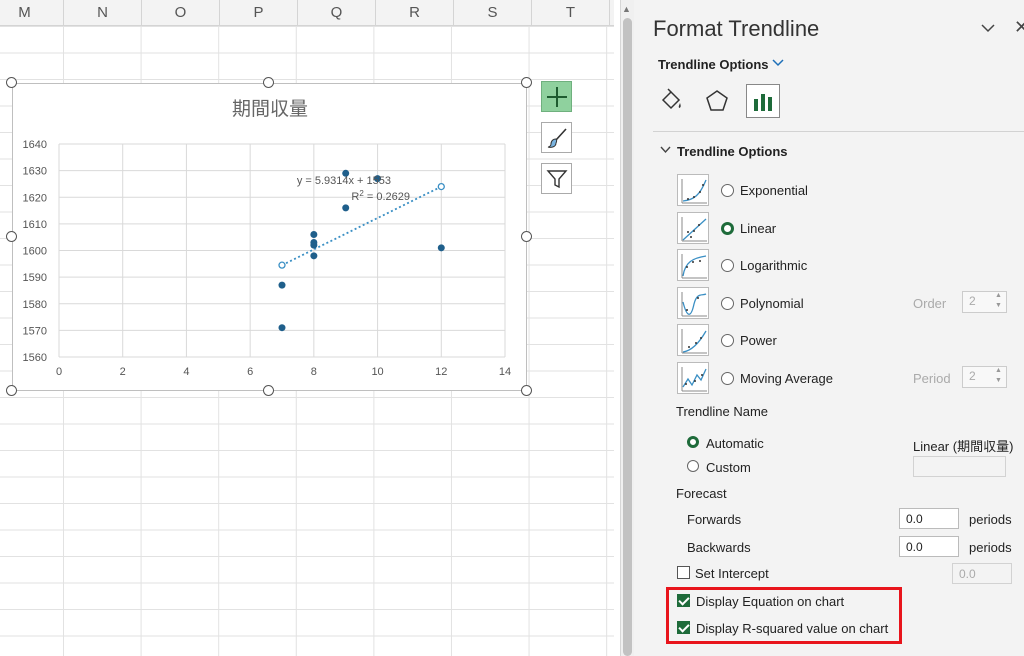  Describe the element at coordinates (784, 615) in the screenshot. I see `annotation-highlight-box` at that location.